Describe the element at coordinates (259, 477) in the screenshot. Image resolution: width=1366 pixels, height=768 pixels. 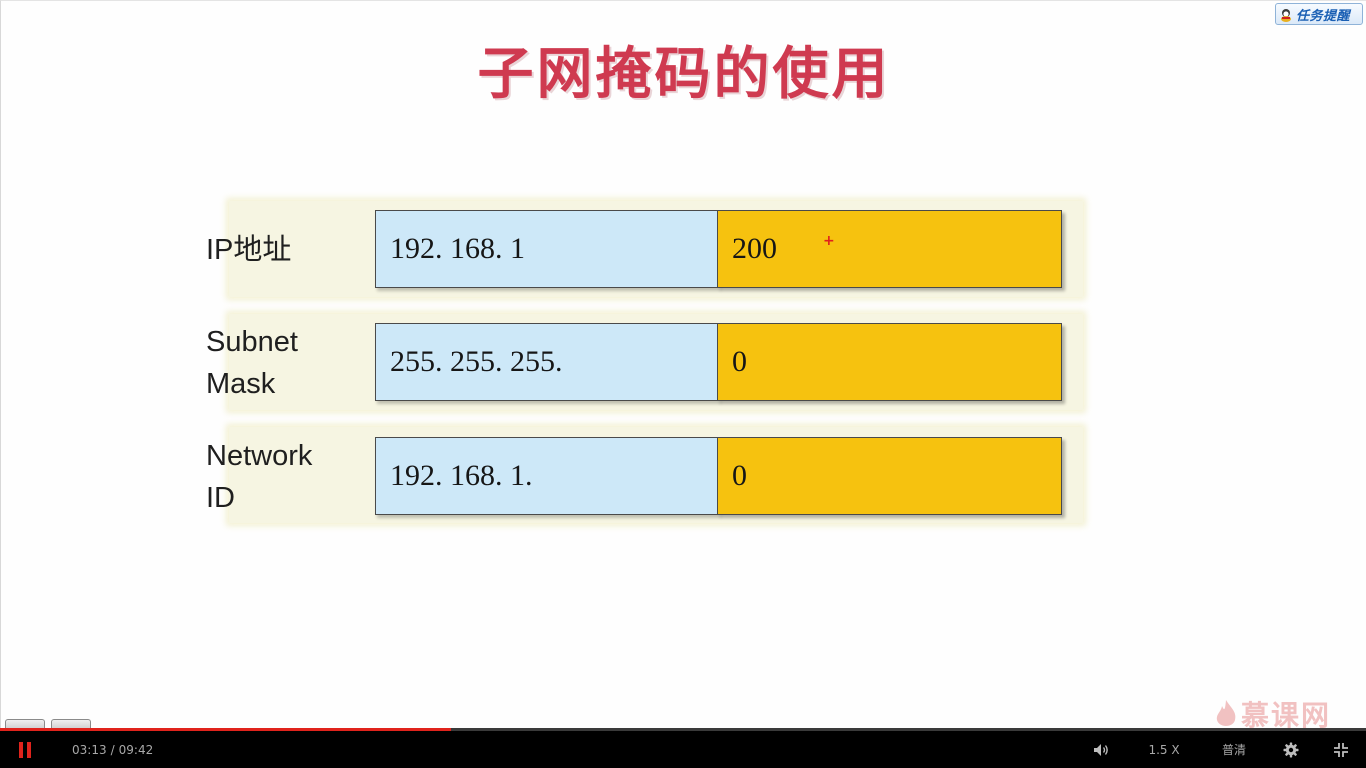
I see `row-label-network-id: Network ID` at that location.